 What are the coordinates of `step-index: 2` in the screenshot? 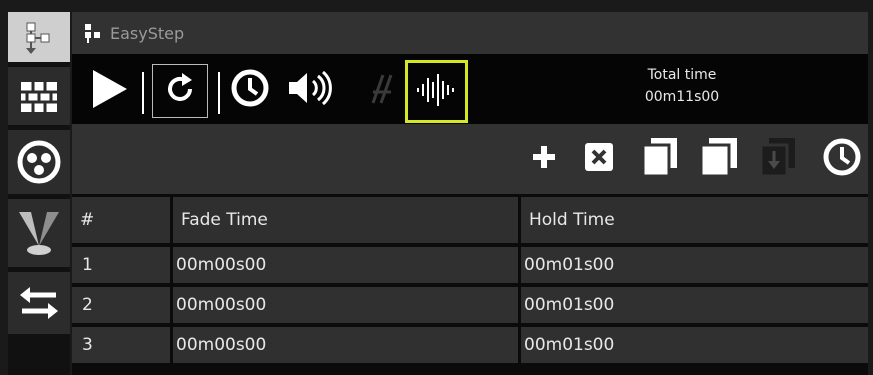 It's located at (87, 305).